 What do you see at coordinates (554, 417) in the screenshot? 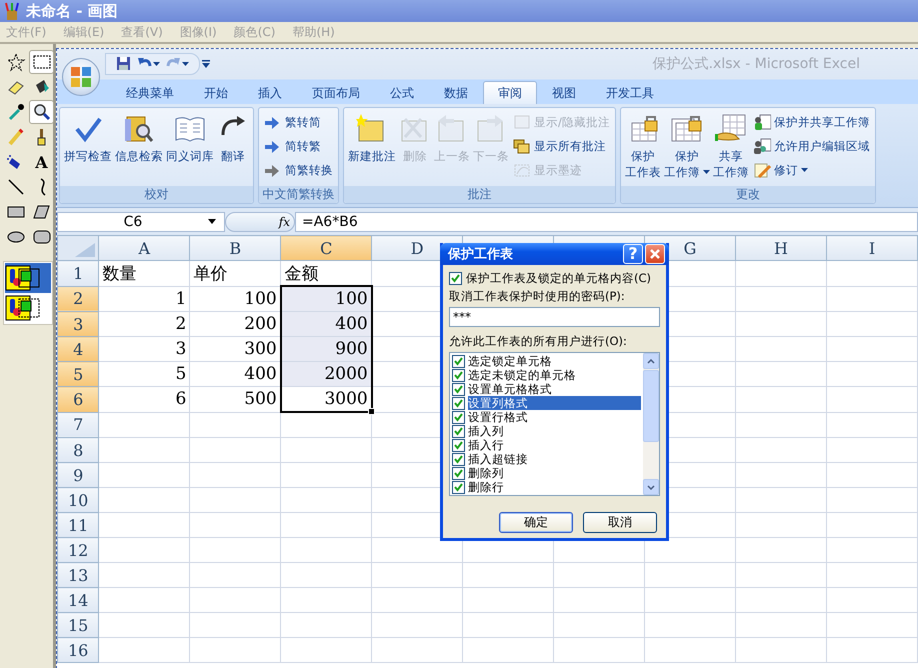
I see `list-item: 设置行格式` at bounding box center [554, 417].